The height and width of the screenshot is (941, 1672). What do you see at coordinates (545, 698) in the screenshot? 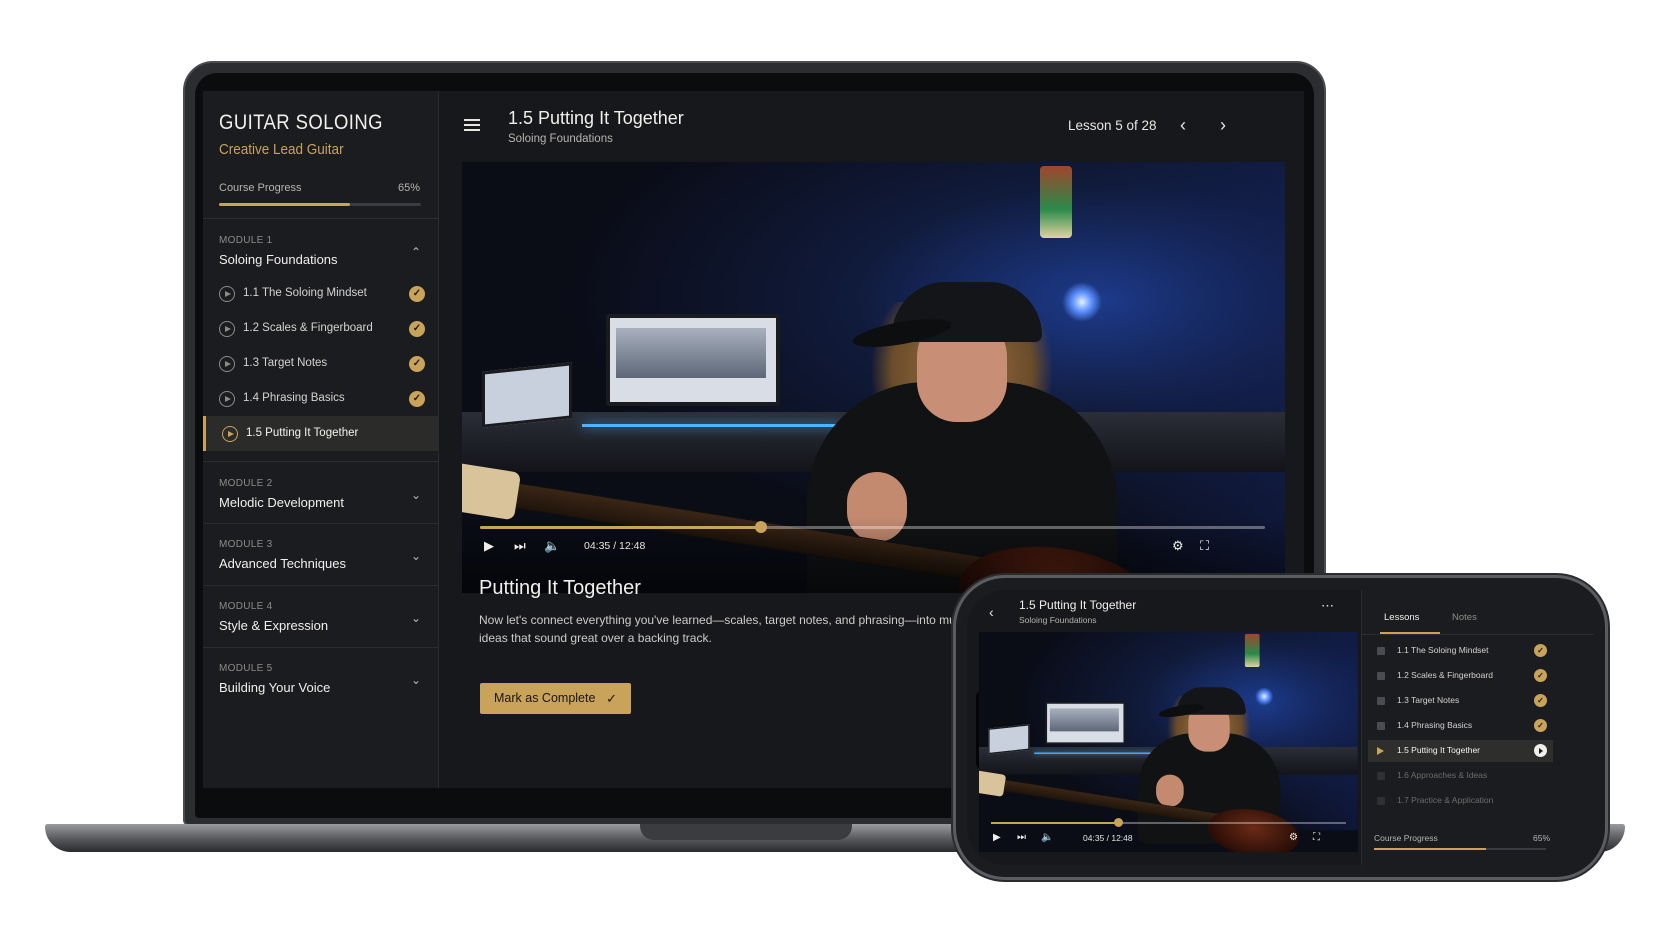
I see `mark-complete-label: Mark as Complete` at bounding box center [545, 698].